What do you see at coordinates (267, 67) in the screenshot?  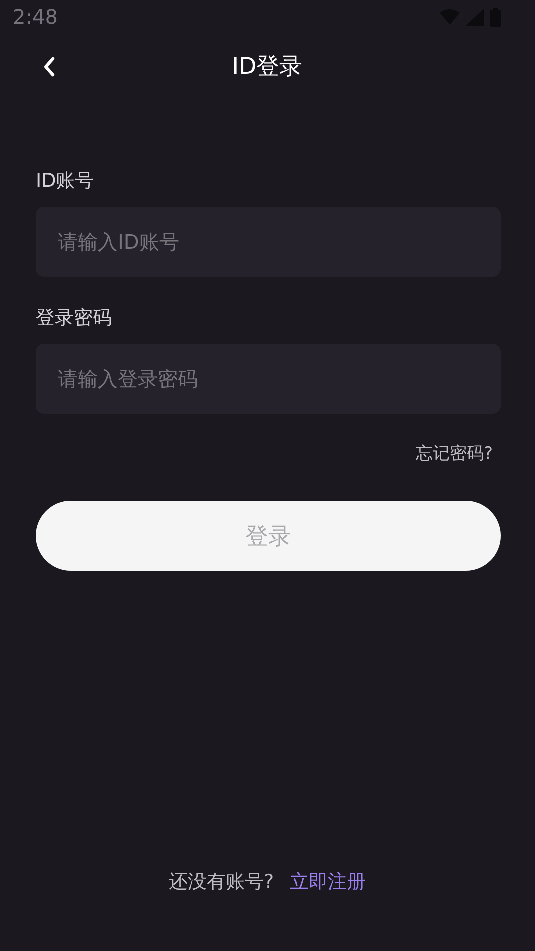 I see `page-title: ID登录` at bounding box center [267, 67].